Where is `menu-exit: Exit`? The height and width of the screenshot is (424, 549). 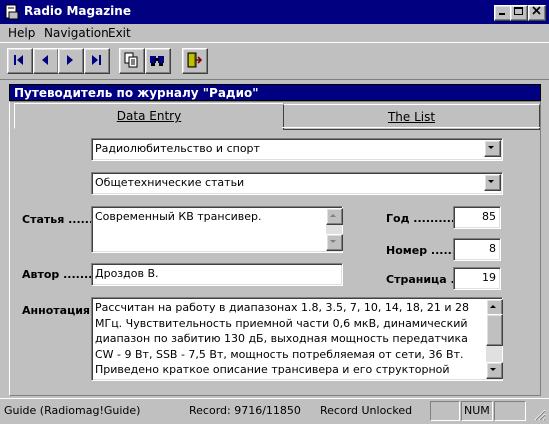 menu-exit: Exit is located at coordinates (119, 33).